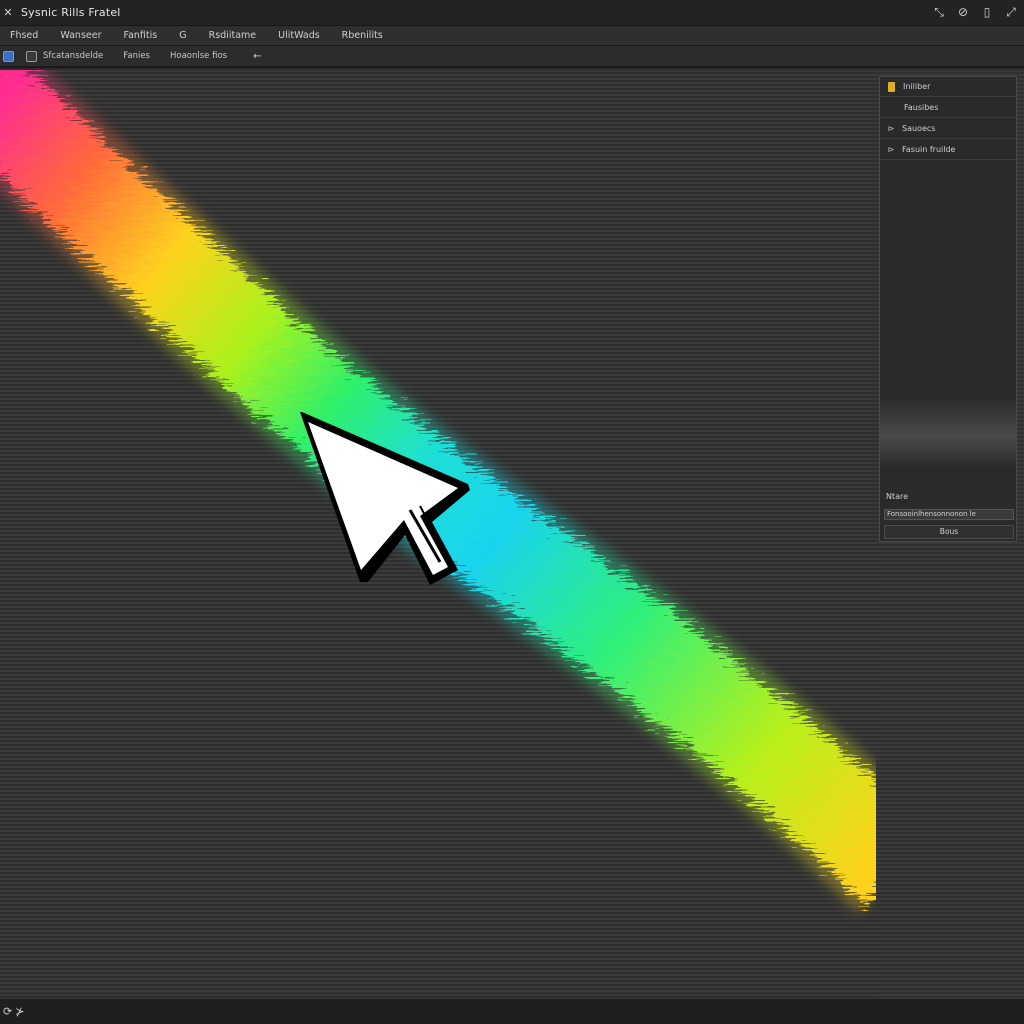 The width and height of the screenshot is (1024, 1024). I want to click on layer-icon, so click(31, 56).